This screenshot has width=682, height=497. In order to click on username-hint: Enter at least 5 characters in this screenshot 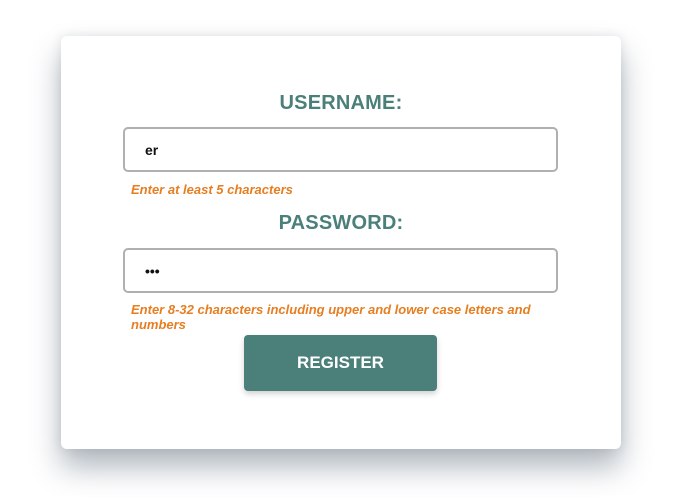, I will do `click(212, 189)`.